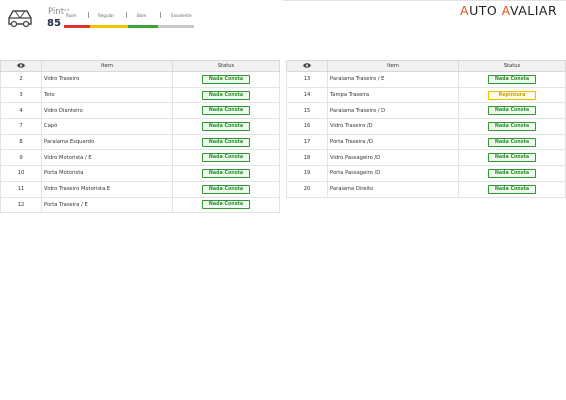 The width and height of the screenshot is (566, 400). I want to click on condition-gauge: Ruim Regular Bom Excelente, so click(129, 21).